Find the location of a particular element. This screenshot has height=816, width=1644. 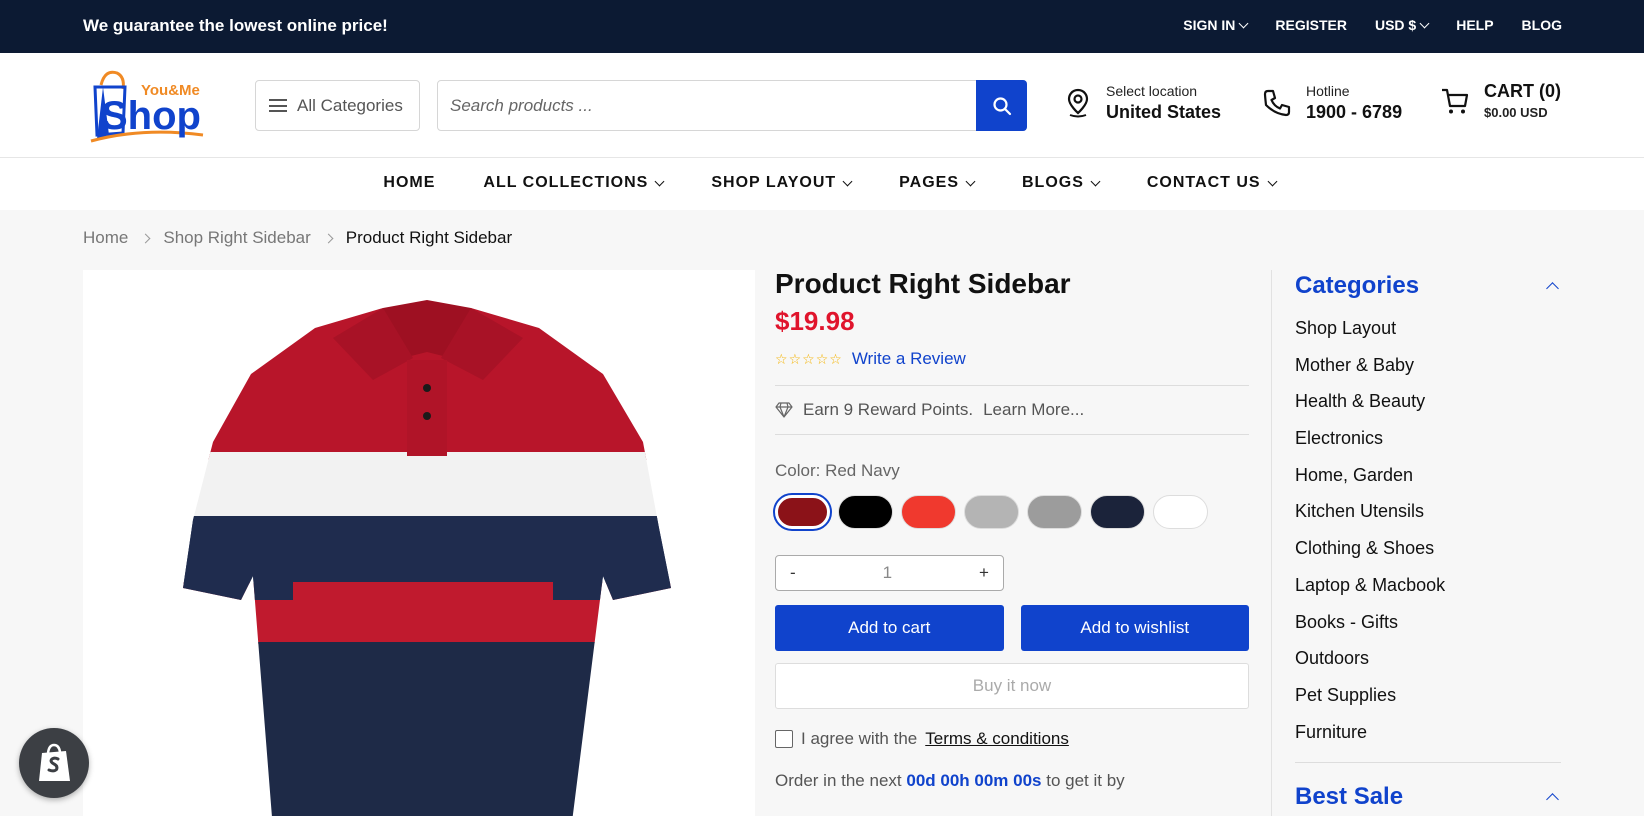

category-item: Laptop & Macbook is located at coordinates (1428, 593).